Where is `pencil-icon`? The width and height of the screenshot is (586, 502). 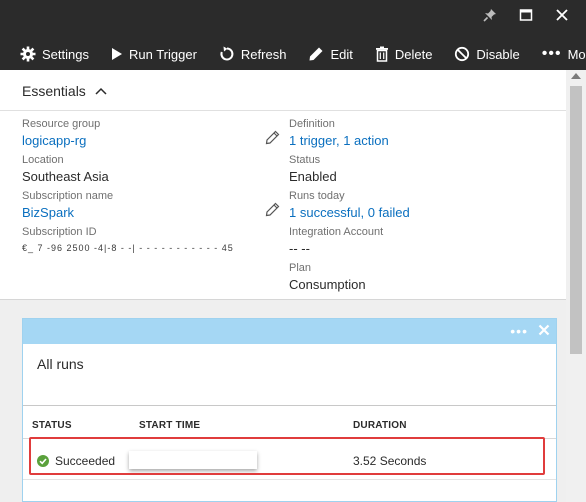
pencil-icon is located at coordinates (316, 54).